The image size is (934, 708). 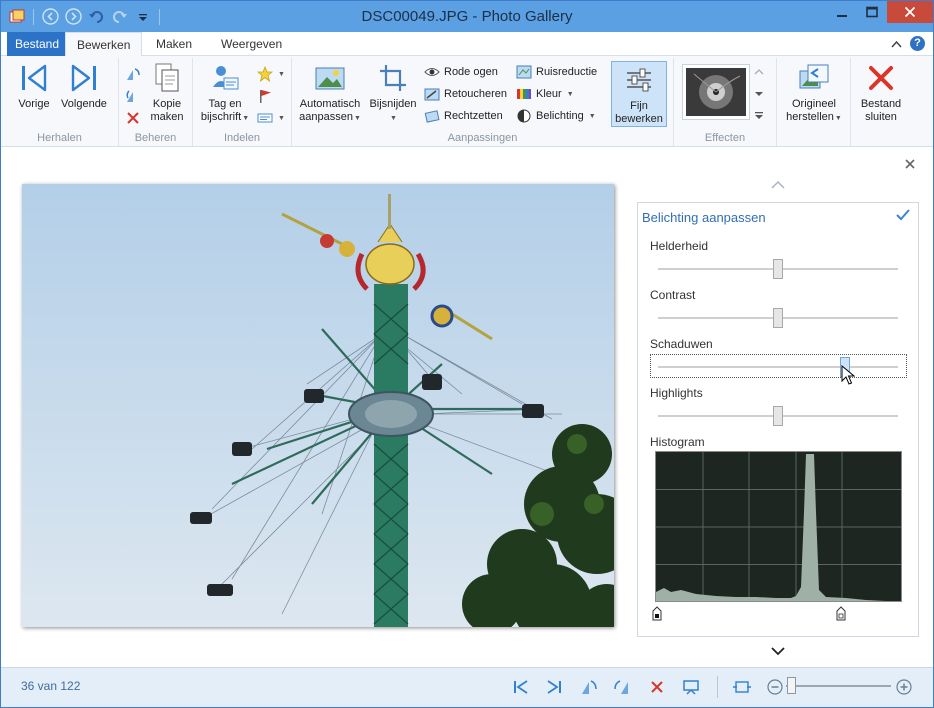 What do you see at coordinates (567, 72) in the screenshot?
I see `noise-reduction-label: Ruisreductie` at bounding box center [567, 72].